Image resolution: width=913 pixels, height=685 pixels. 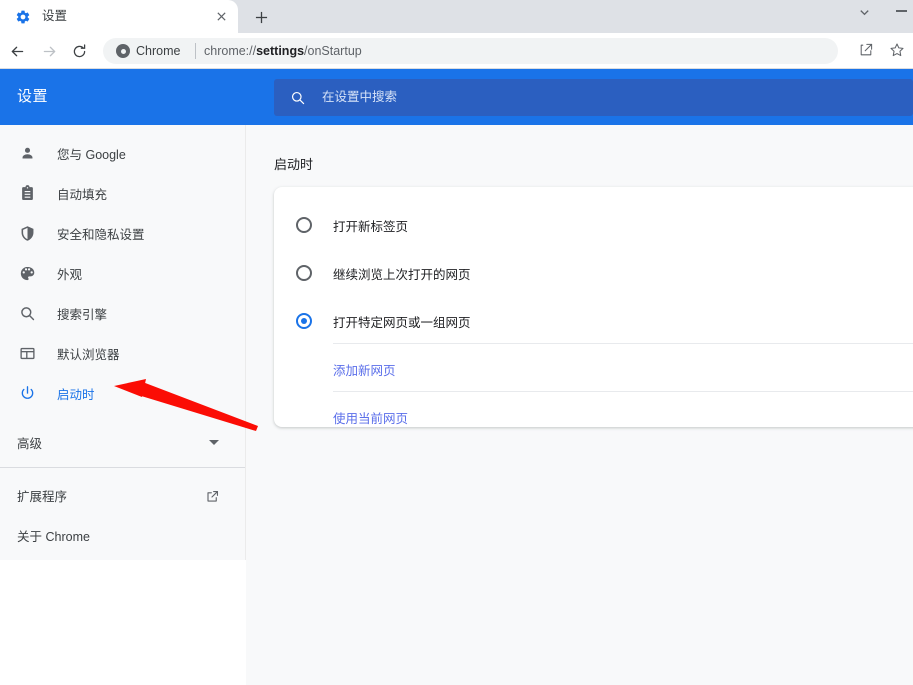 I want to click on omnibox-url: chrome://settings/onStartup, so click(x=283, y=51).